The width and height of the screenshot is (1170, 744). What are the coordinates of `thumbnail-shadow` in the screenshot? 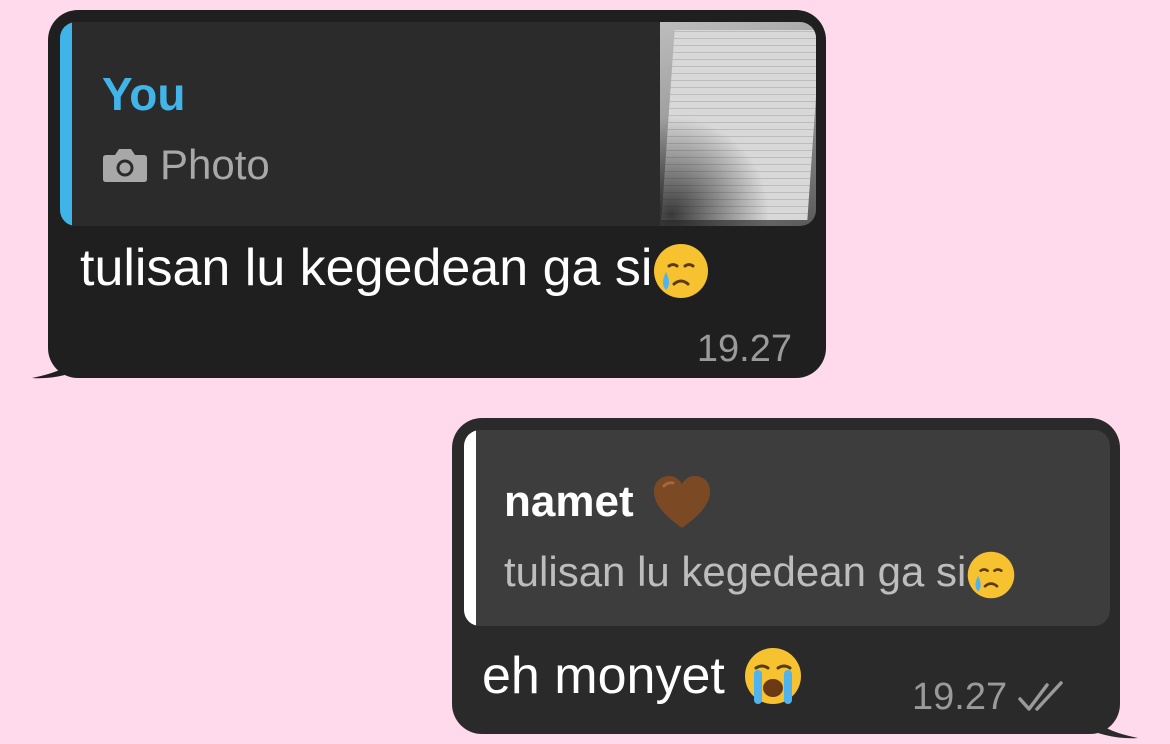 It's located at (715, 171).